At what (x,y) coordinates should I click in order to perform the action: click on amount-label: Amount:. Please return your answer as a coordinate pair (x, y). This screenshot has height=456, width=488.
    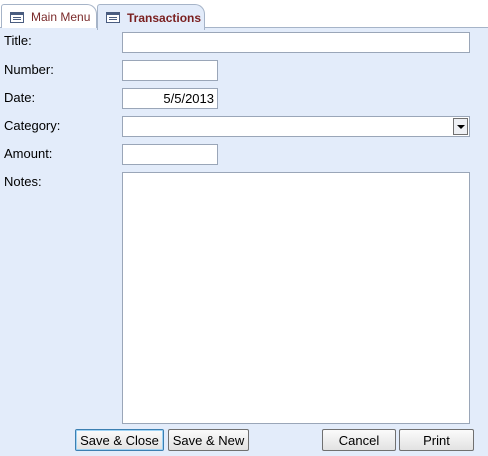
    Looking at the image, I should click on (28, 153).